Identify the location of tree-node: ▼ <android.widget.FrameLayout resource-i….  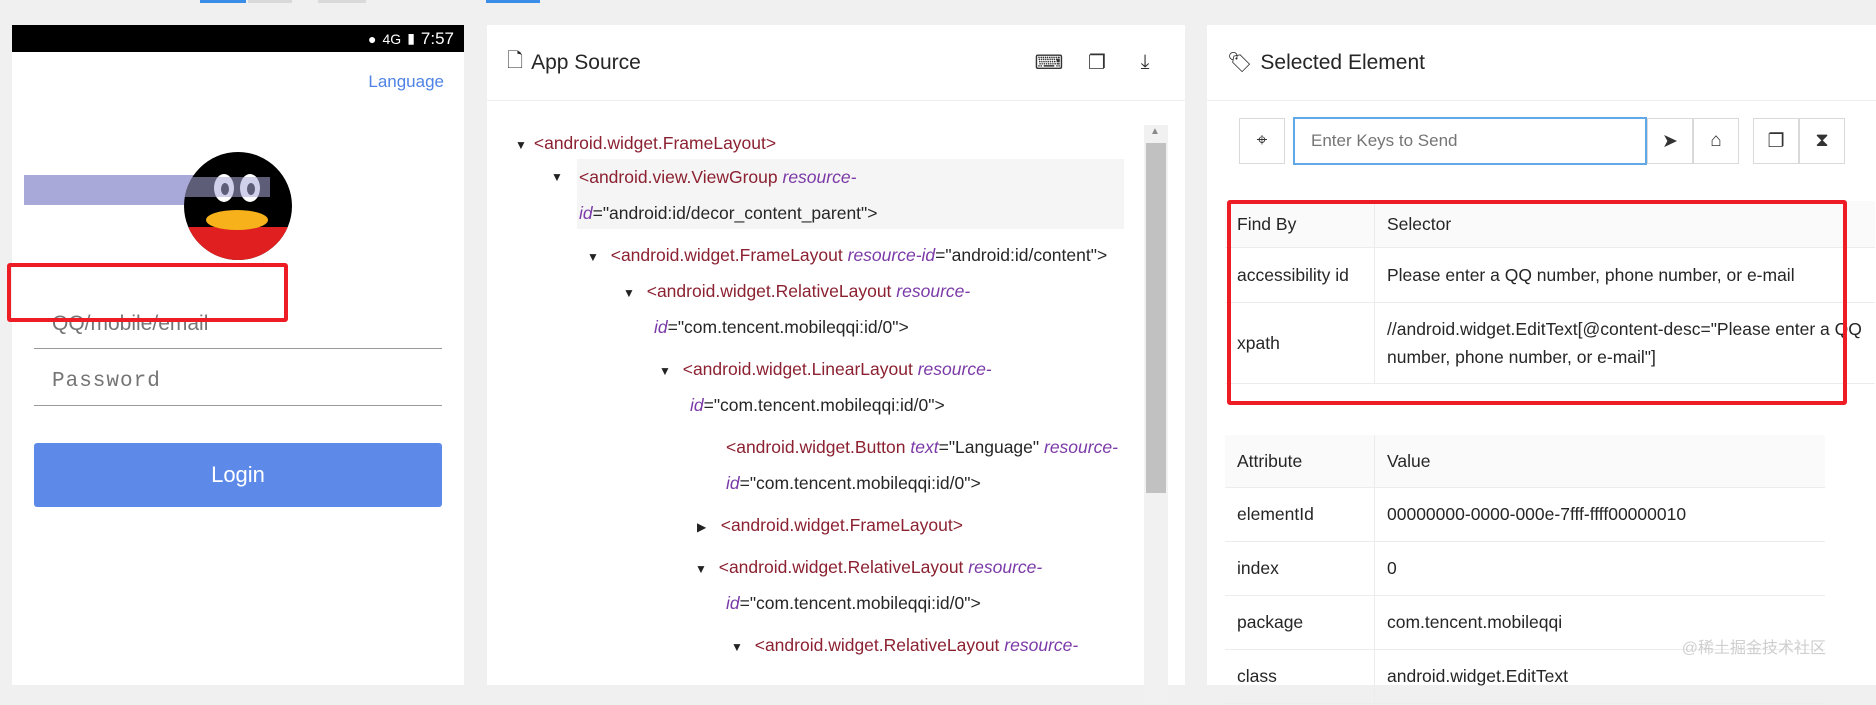
(847, 256).